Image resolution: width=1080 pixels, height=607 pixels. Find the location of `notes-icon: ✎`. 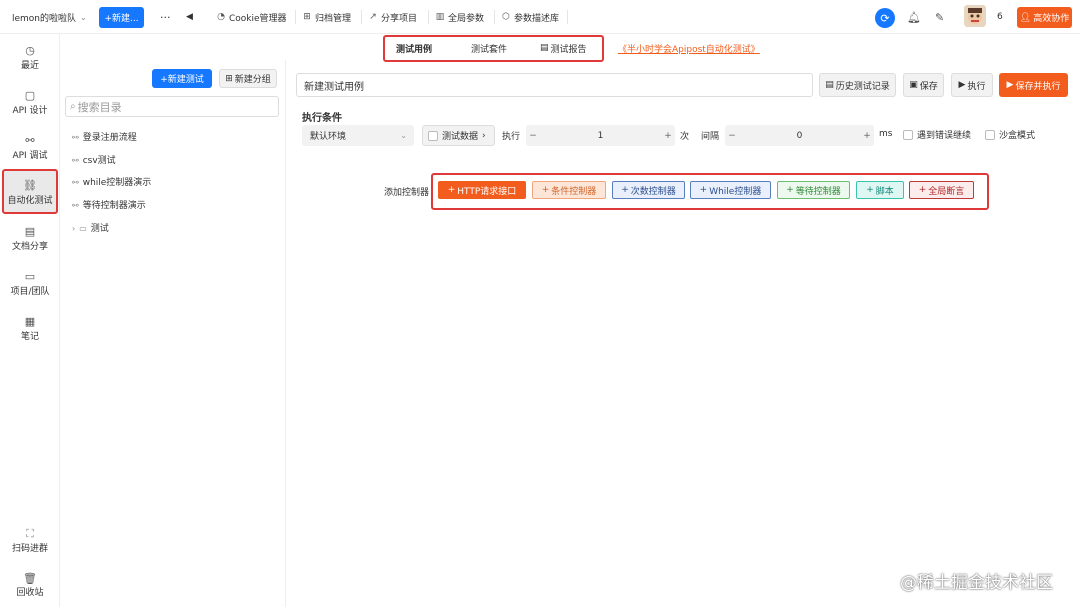

notes-icon: ✎ is located at coordinates (939, 17).